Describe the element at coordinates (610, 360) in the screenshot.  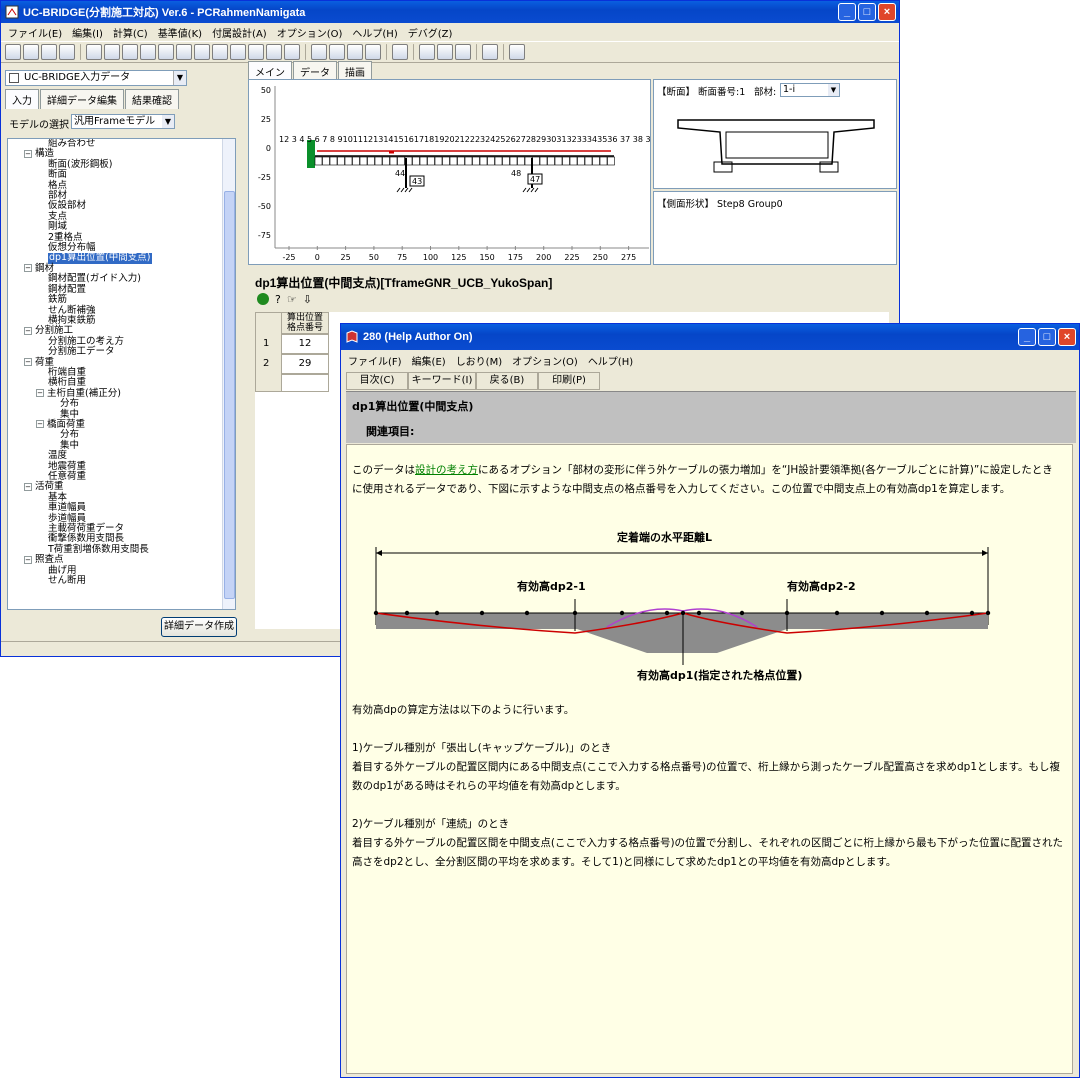
I see `help-menu-item: ヘルプ(H)` at that location.